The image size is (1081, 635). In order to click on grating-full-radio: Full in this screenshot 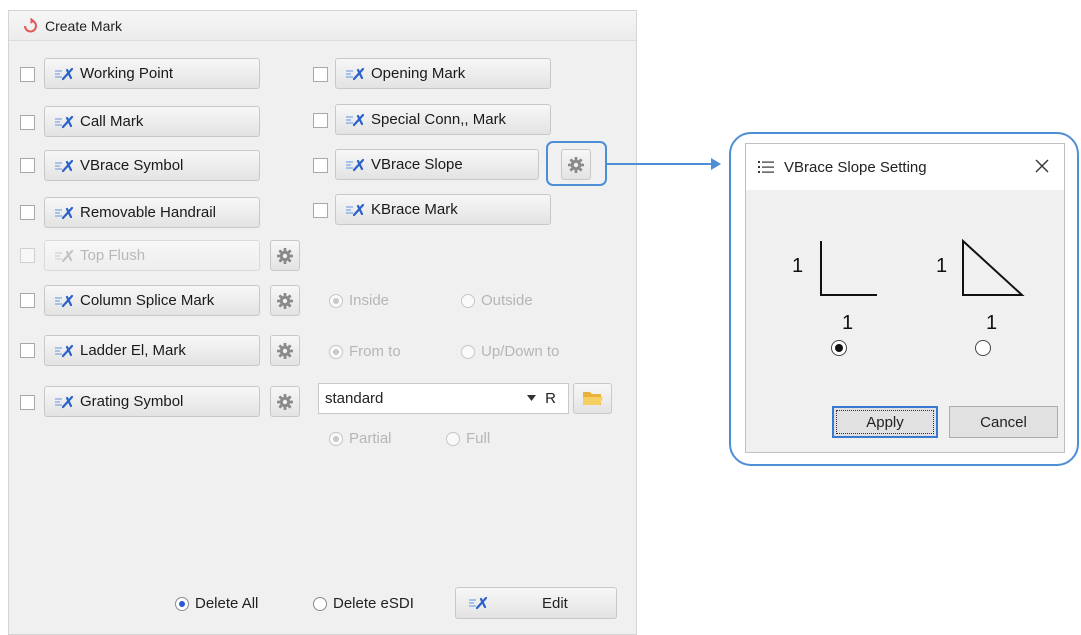, I will do `click(468, 438)`.